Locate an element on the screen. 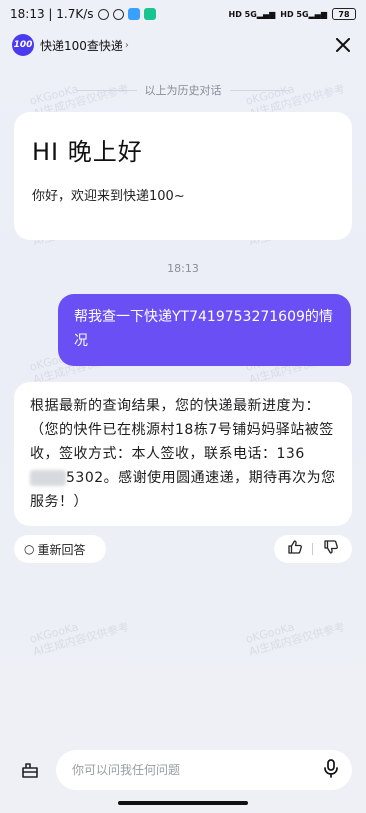 The width and height of the screenshot is (366, 813). feedback-group is located at coordinates (313, 549).